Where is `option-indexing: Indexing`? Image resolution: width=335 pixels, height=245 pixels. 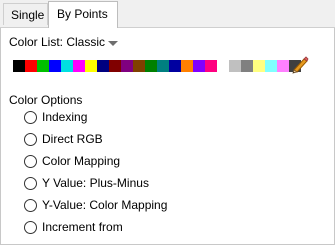 option-indexing: Indexing is located at coordinates (55, 117).